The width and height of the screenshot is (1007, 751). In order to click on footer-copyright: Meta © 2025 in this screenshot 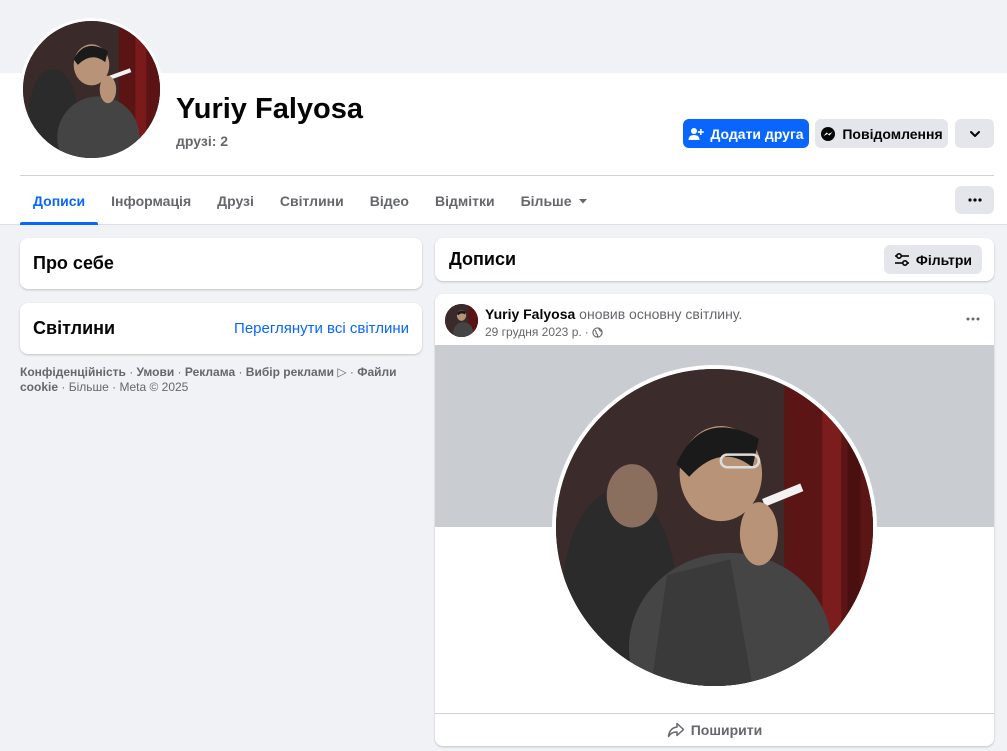, I will do `click(154, 387)`.